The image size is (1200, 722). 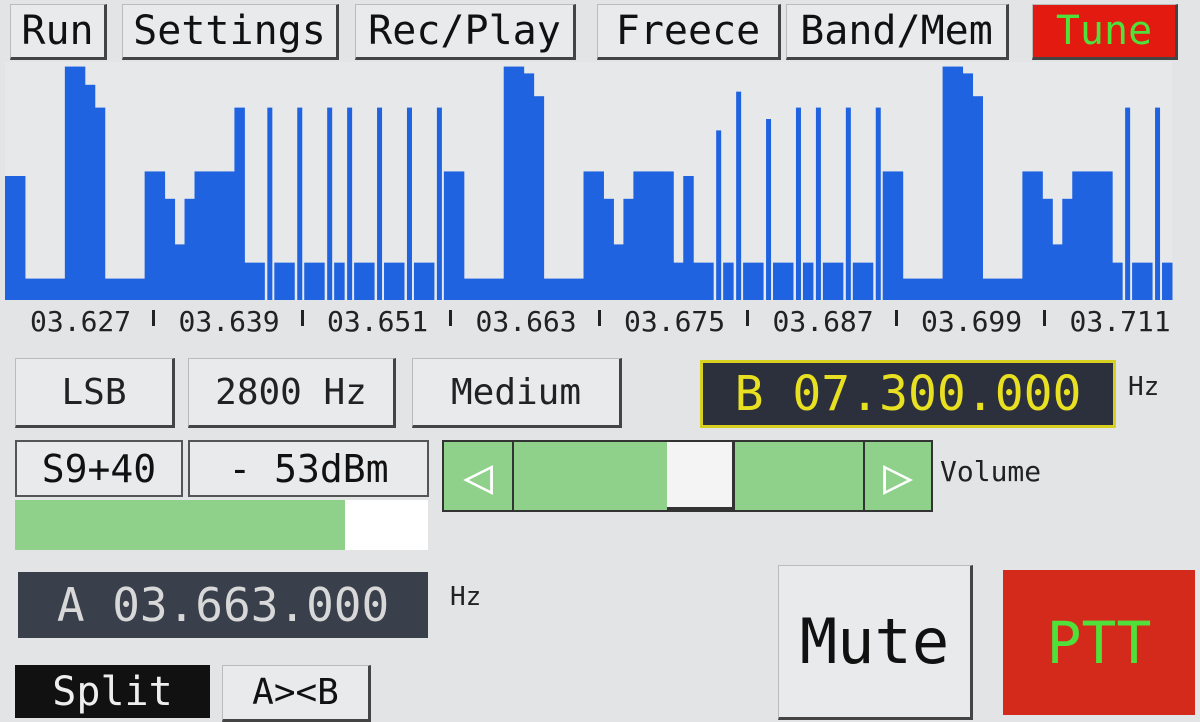 What do you see at coordinates (292, 393) in the screenshot?
I see `bandwidth-button: 2800 Hz` at bounding box center [292, 393].